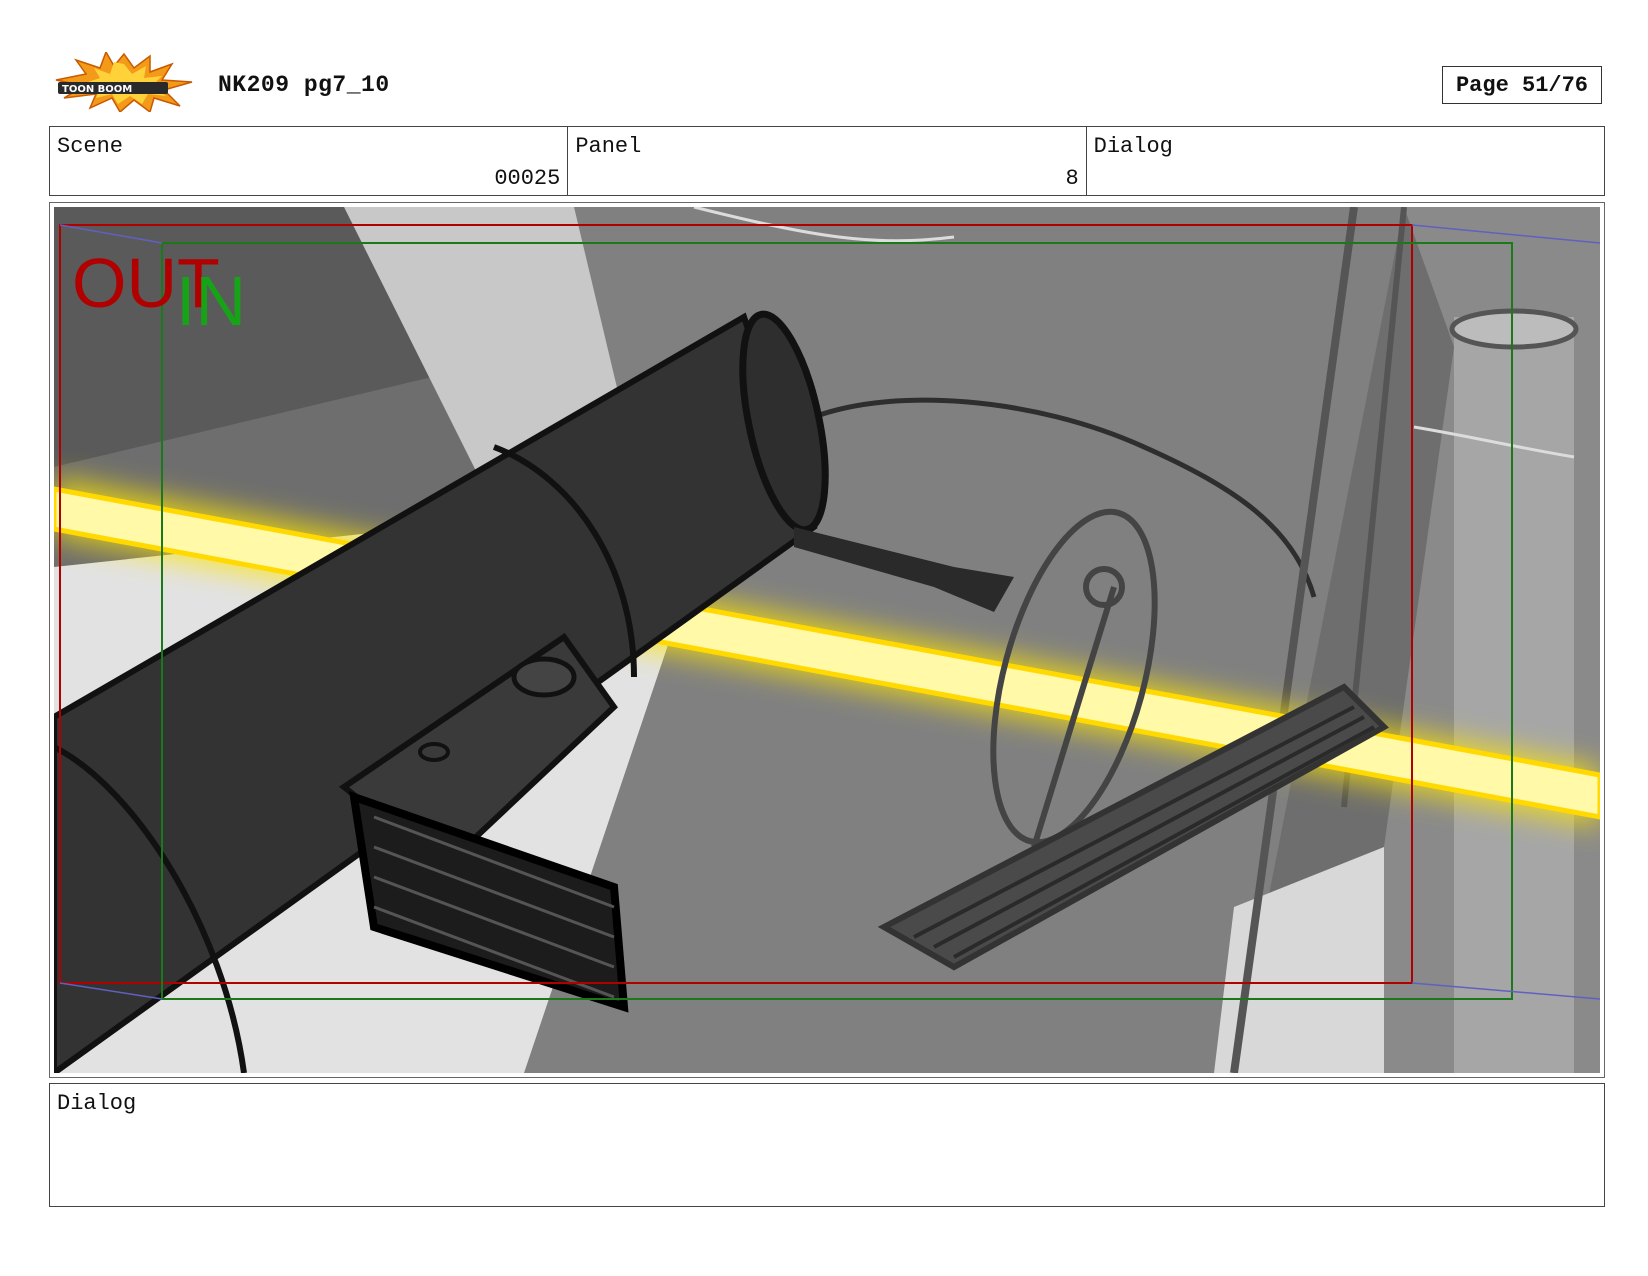 The width and height of the screenshot is (1648, 1276). I want to click on toonboom-logo: TOON BOOM, so click(124, 82).